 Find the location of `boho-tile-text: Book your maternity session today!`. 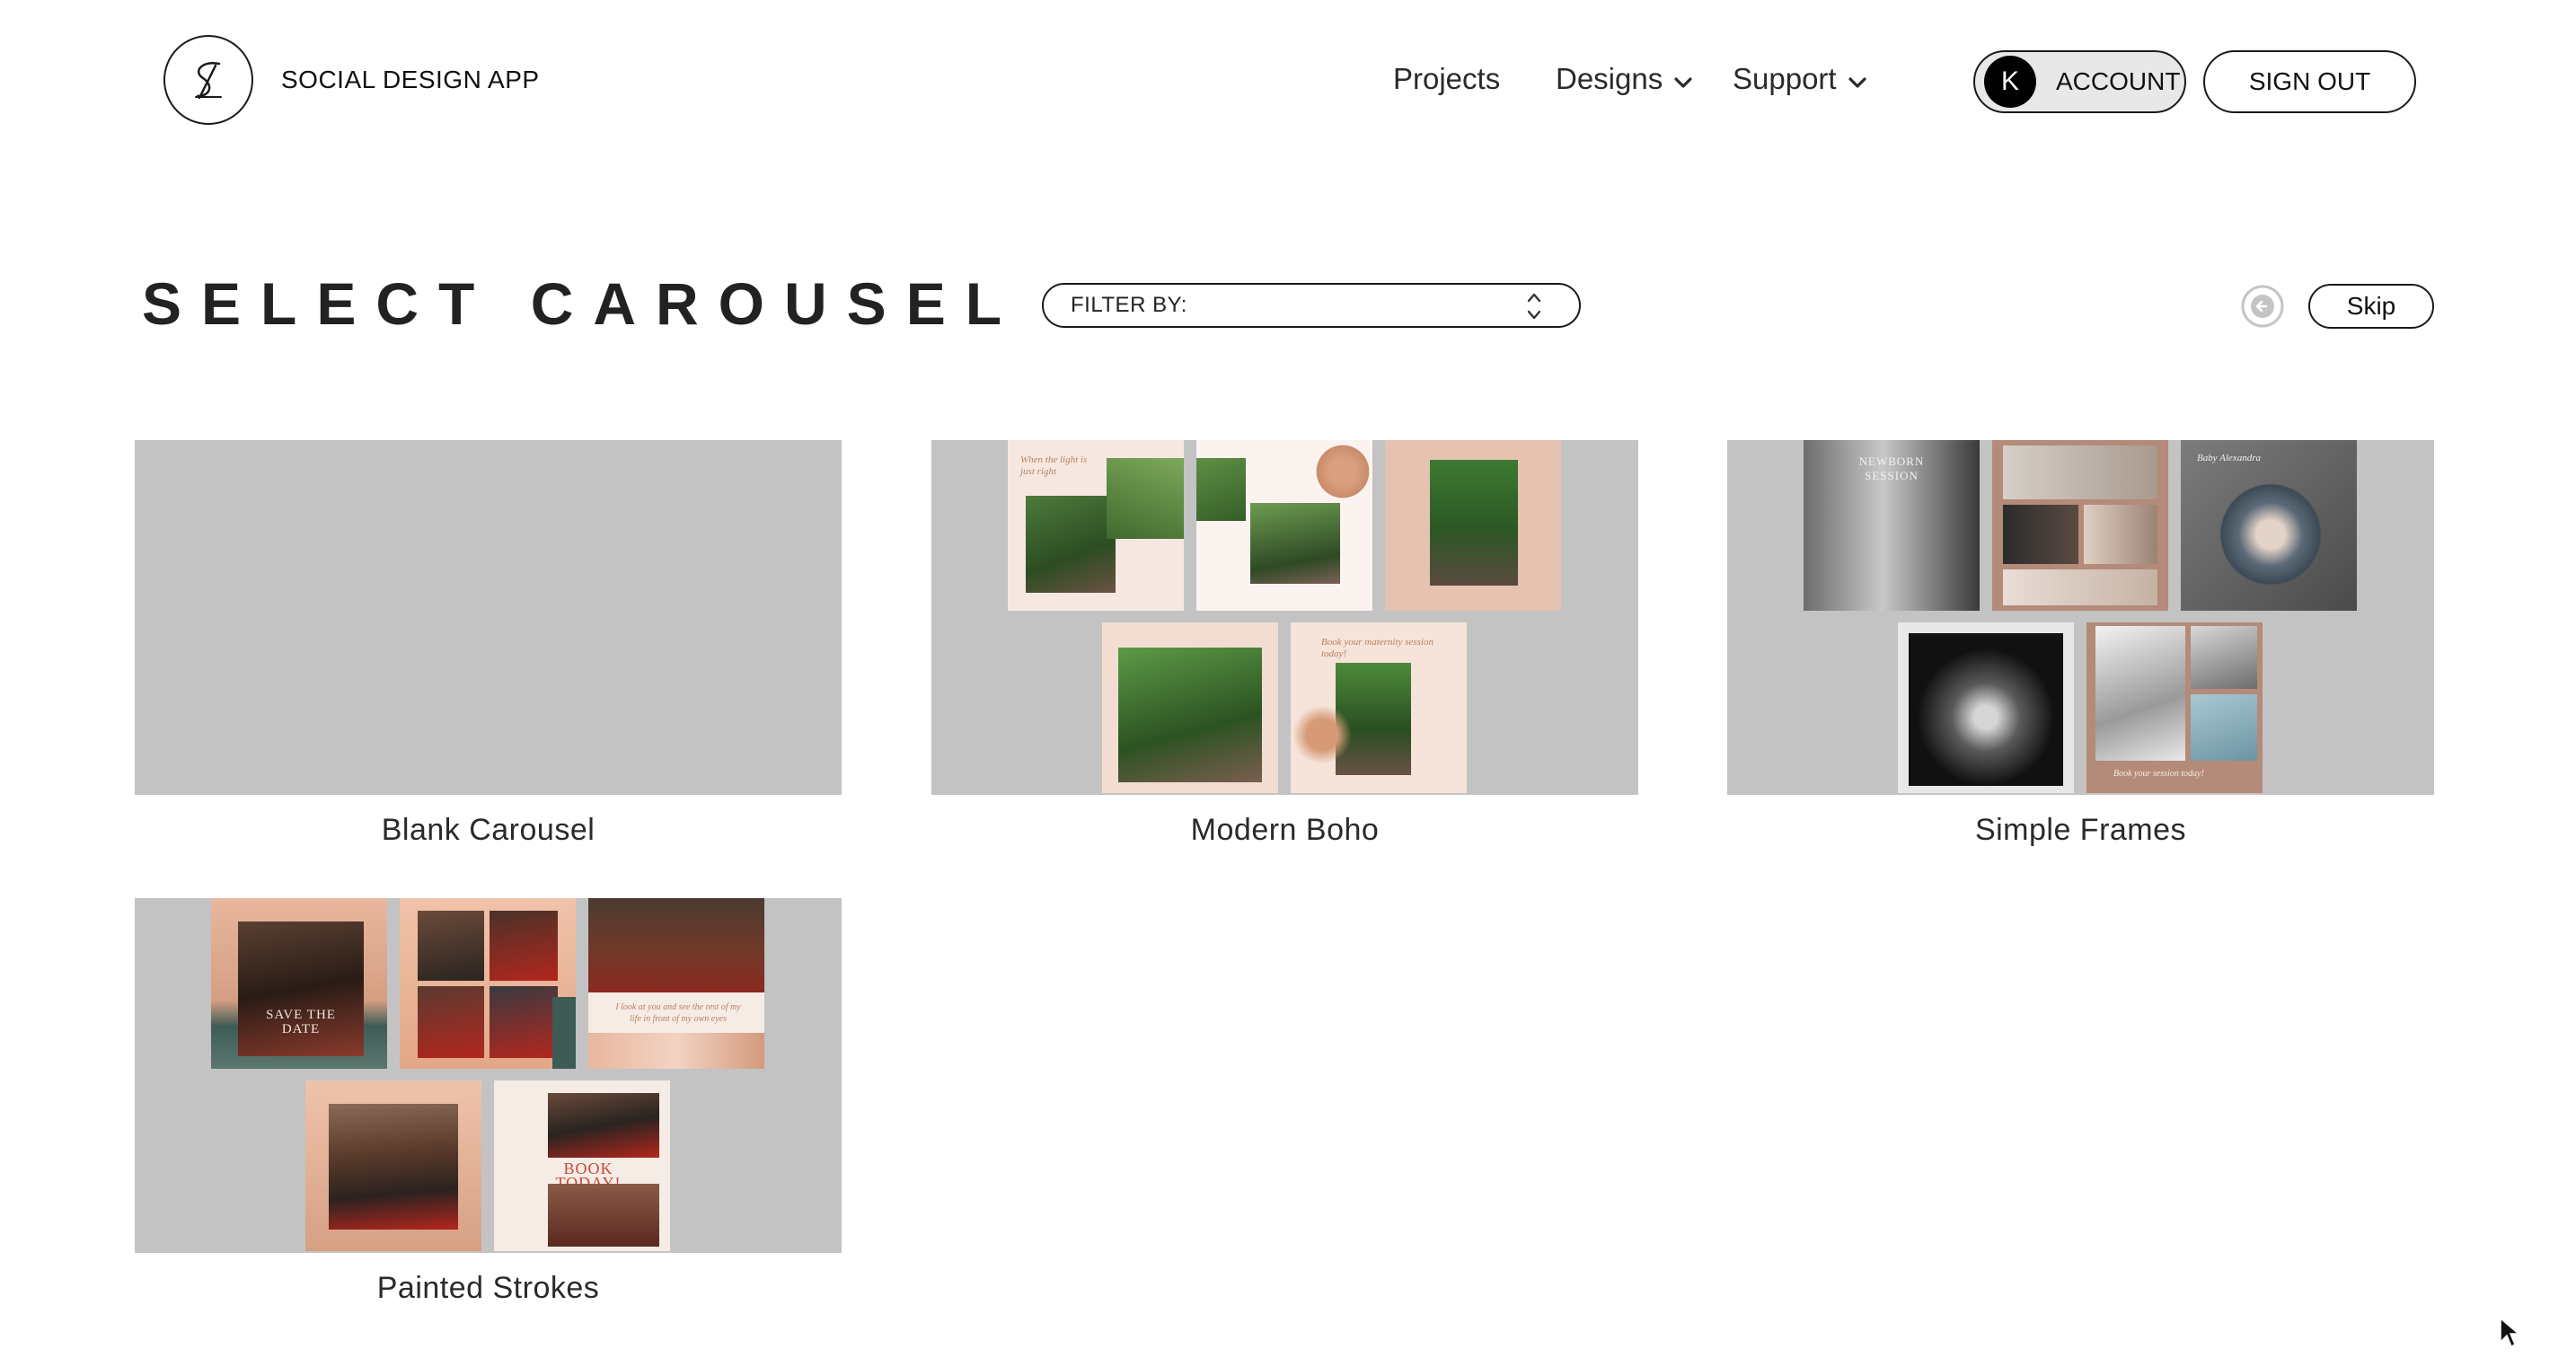

boho-tile-text: Book your maternity session today! is located at coordinates (1377, 648).